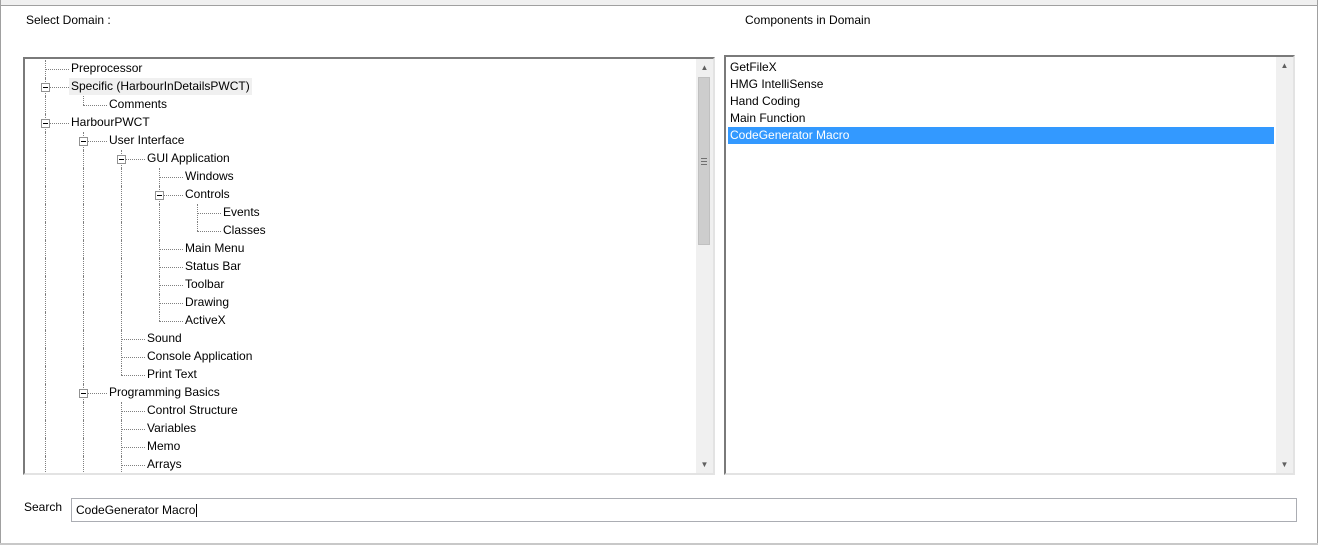 This screenshot has width=1318, height=545. What do you see at coordinates (110, 122) in the screenshot?
I see `tree-item: HarbourPWCT` at bounding box center [110, 122].